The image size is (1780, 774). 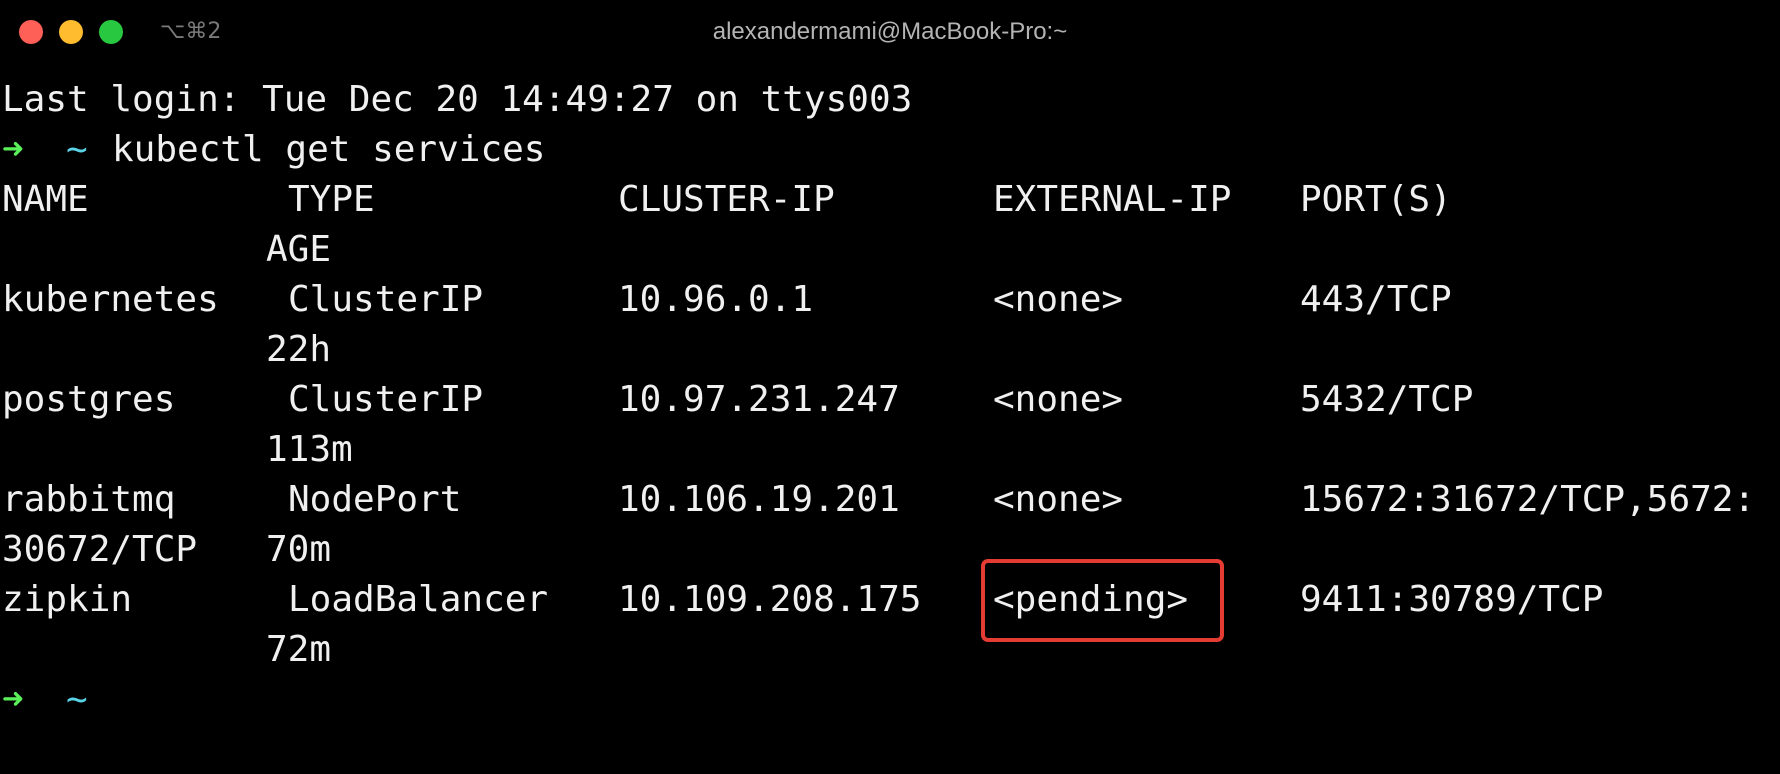 What do you see at coordinates (110, 299) in the screenshot?
I see `service-name: kubernetes` at bounding box center [110, 299].